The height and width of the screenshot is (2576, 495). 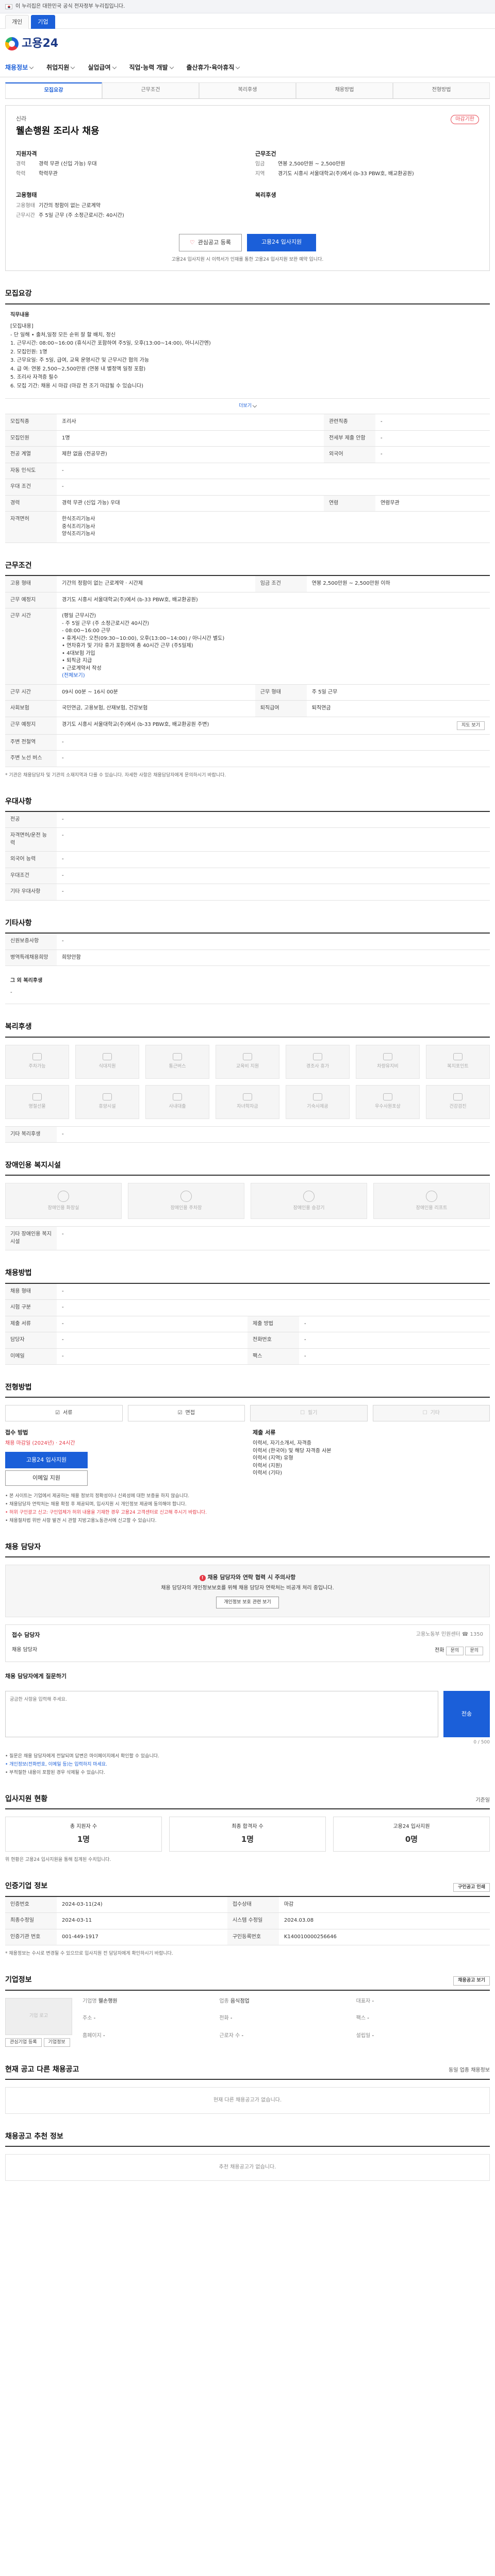 What do you see at coordinates (107, 1096) in the screenshot?
I see `resort-icon` at bounding box center [107, 1096].